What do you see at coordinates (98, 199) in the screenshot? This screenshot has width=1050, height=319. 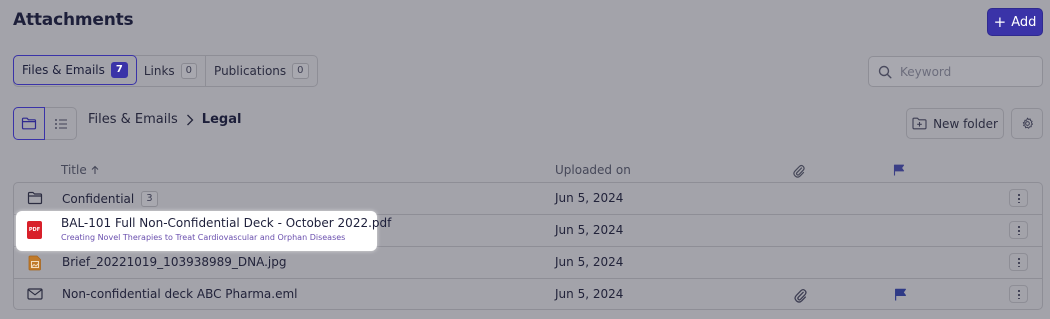 I see `row-title-text: Confidential` at bounding box center [98, 199].